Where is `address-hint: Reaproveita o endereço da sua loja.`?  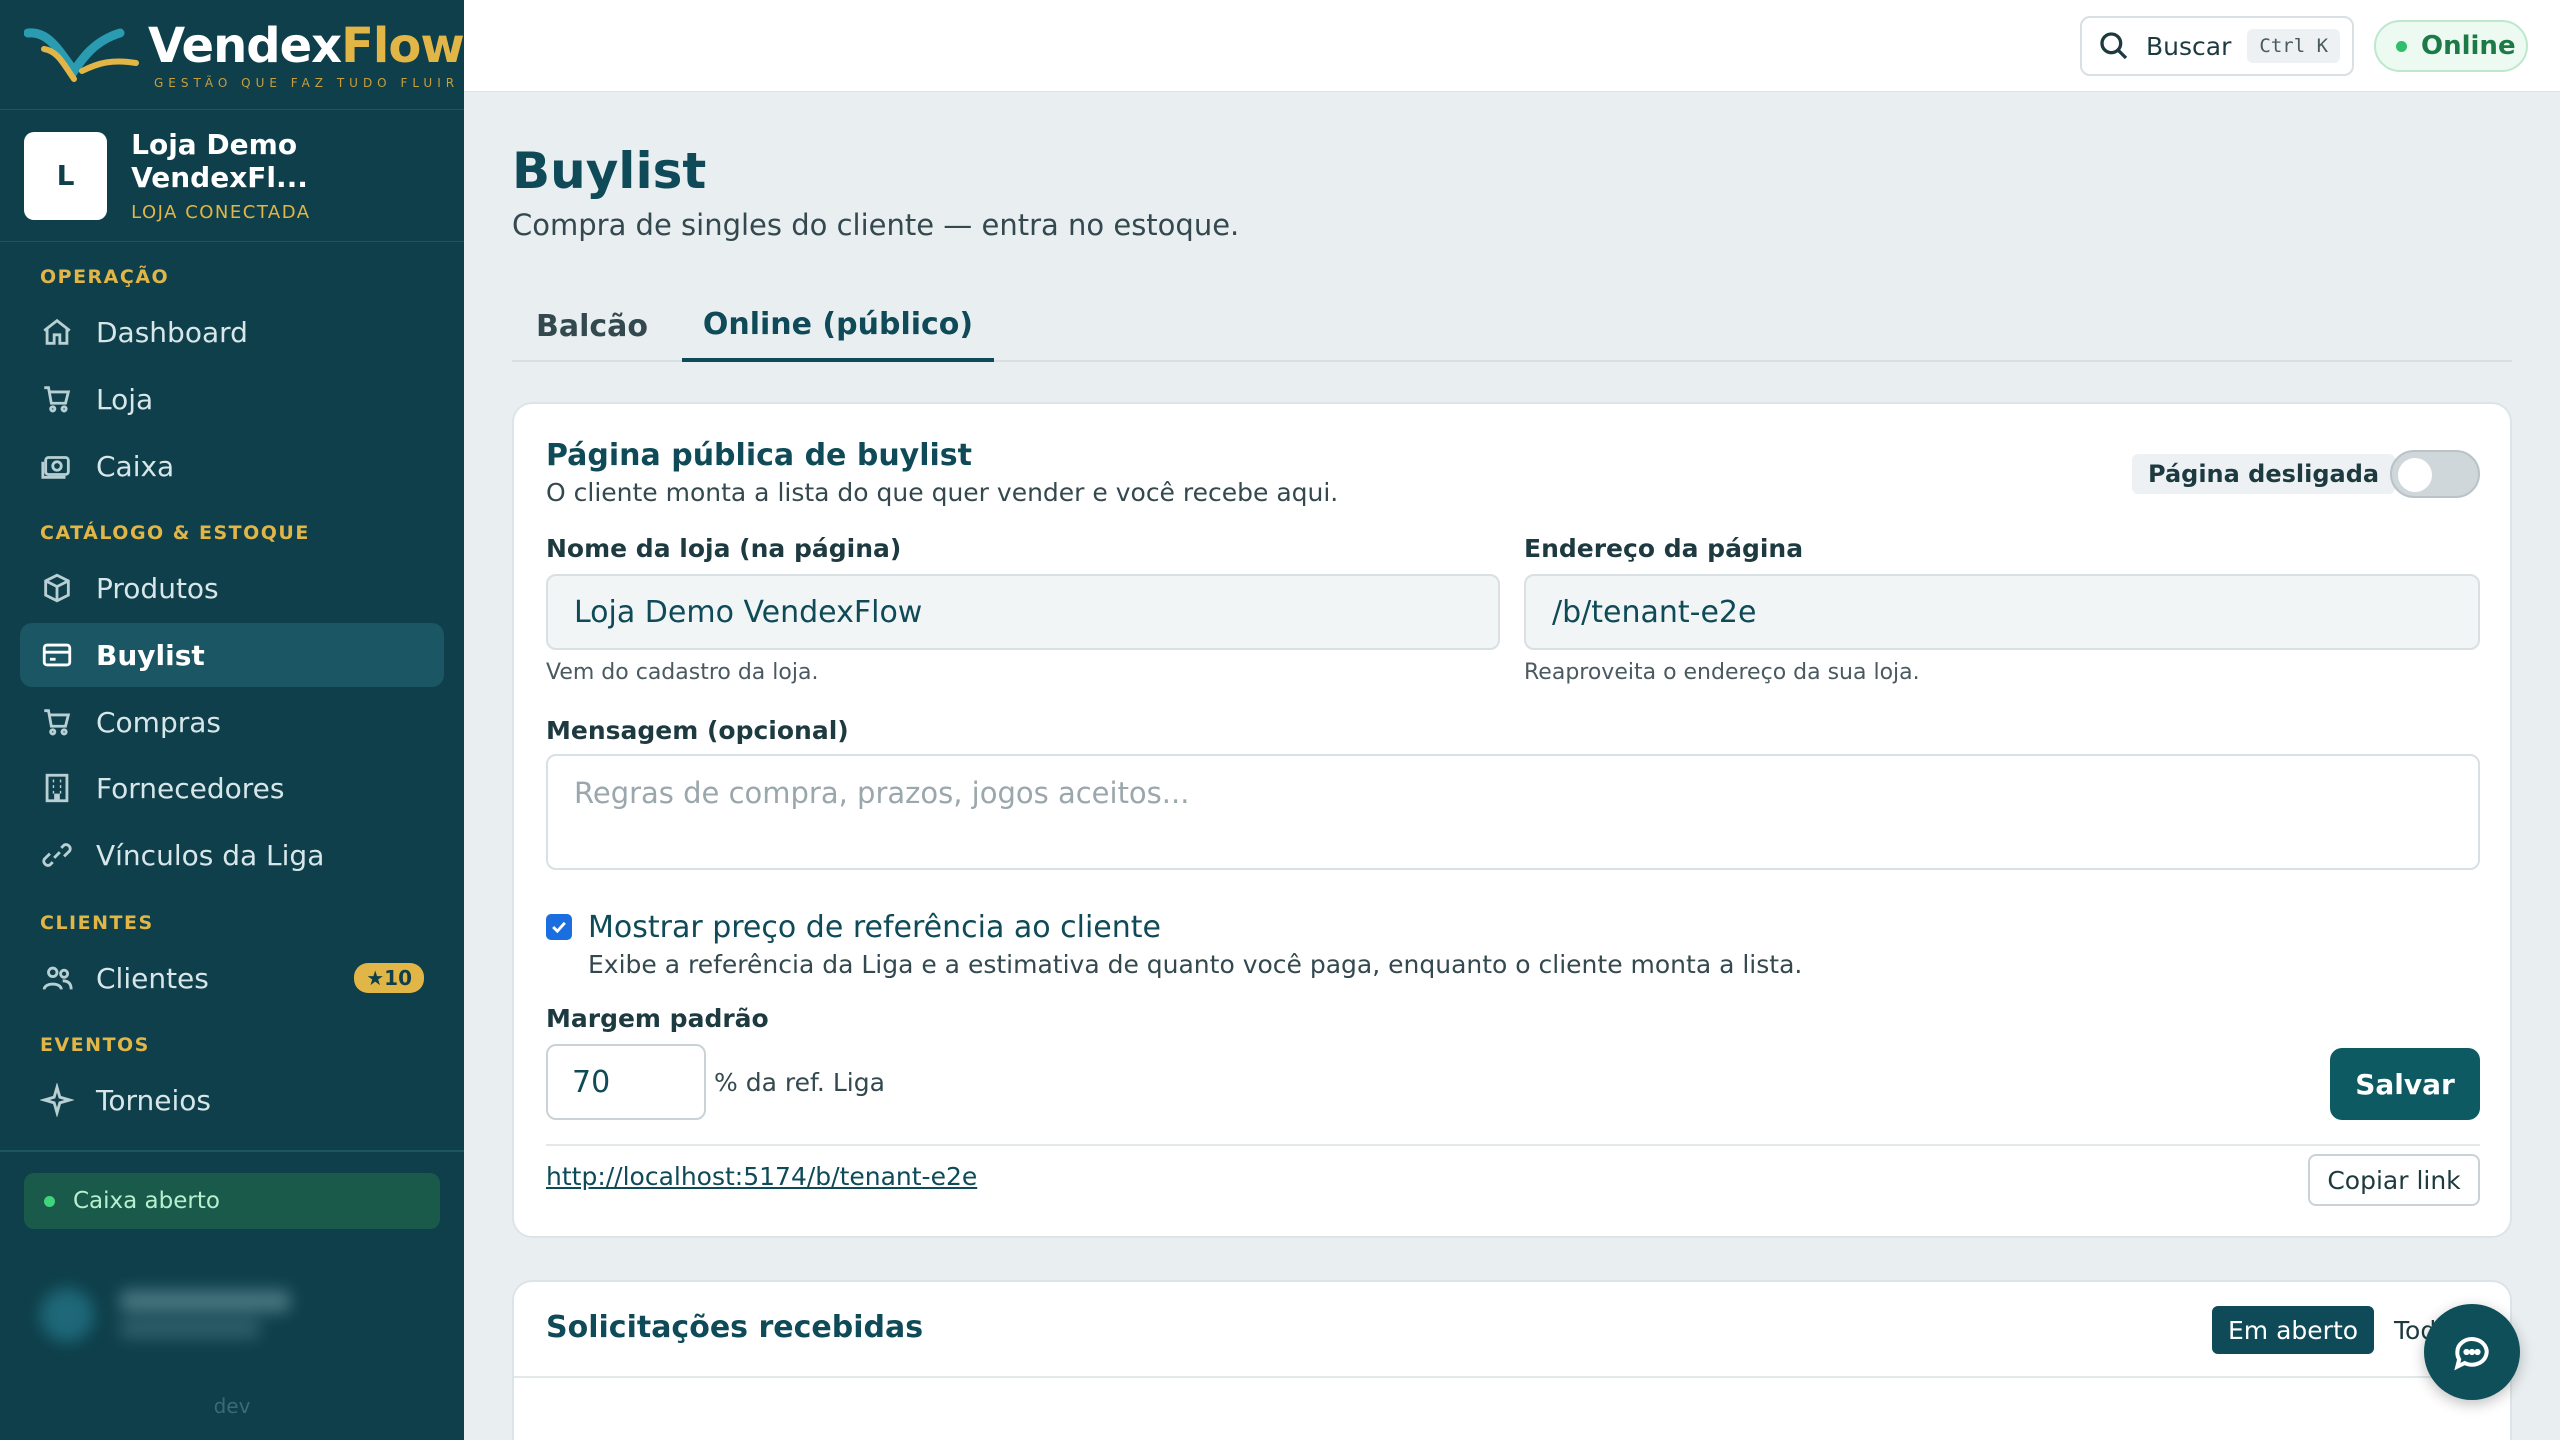 address-hint: Reaproveita o endereço da sua loja. is located at coordinates (1722, 672).